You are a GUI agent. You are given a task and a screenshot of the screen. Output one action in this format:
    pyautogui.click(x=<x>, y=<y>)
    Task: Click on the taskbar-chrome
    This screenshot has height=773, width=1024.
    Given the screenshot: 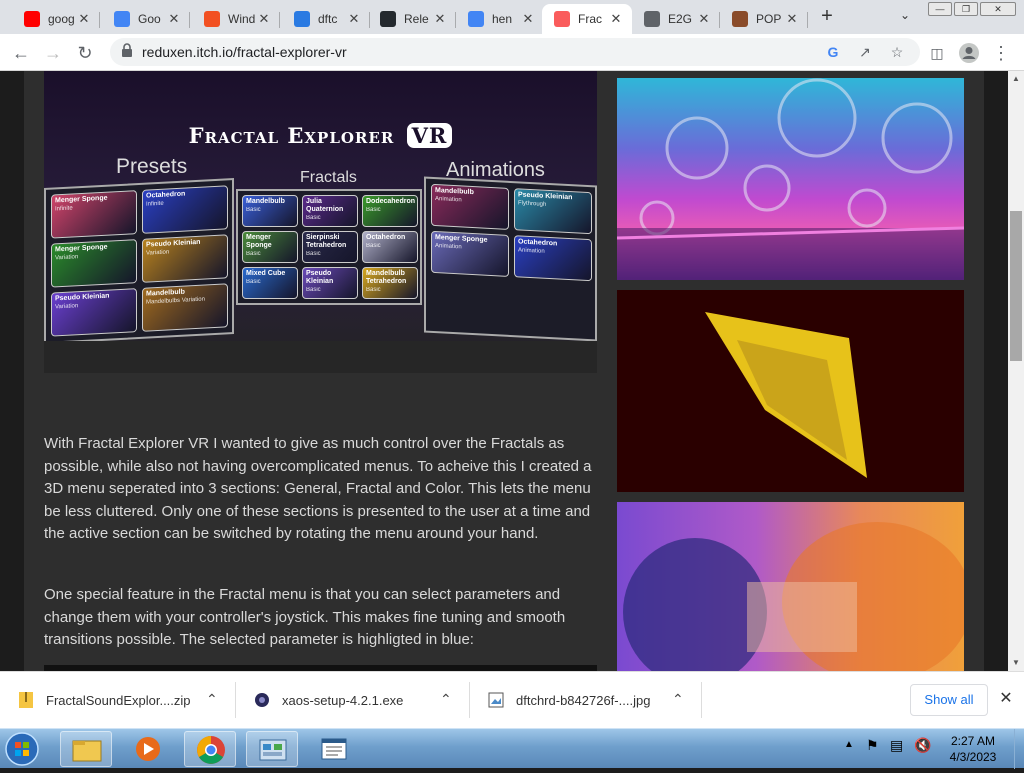 What is the action you would take?
    pyautogui.click(x=210, y=749)
    